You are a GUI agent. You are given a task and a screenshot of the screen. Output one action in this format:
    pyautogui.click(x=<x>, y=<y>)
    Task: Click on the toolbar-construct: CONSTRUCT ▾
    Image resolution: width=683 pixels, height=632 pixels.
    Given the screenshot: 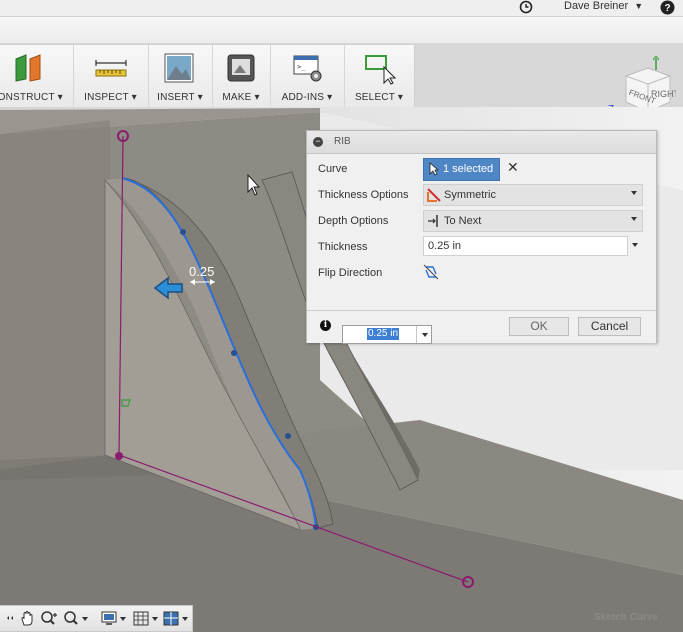 What is the action you would take?
    pyautogui.click(x=37, y=76)
    